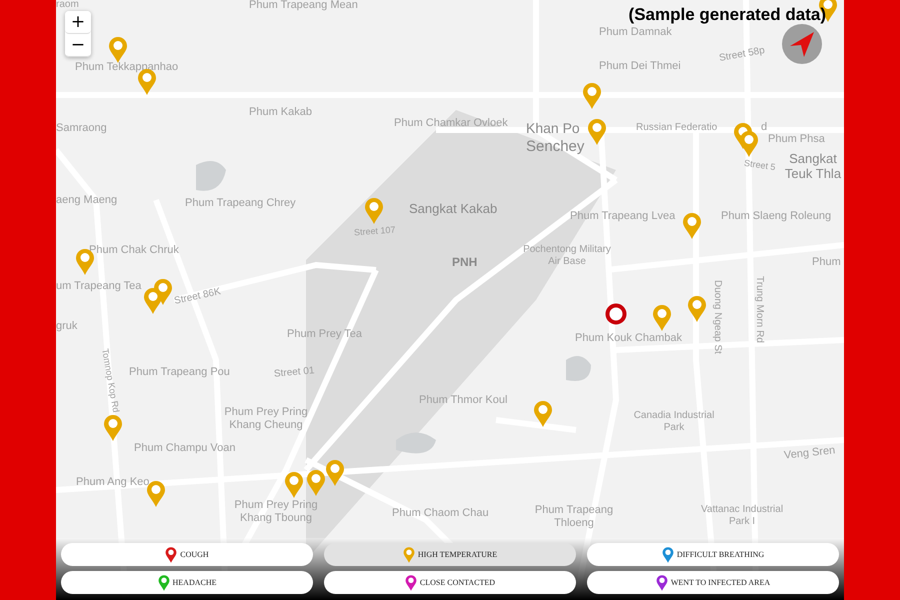  Describe the element at coordinates (185, 448) in the screenshot. I see `place-label: Phum Champu Voan` at that location.